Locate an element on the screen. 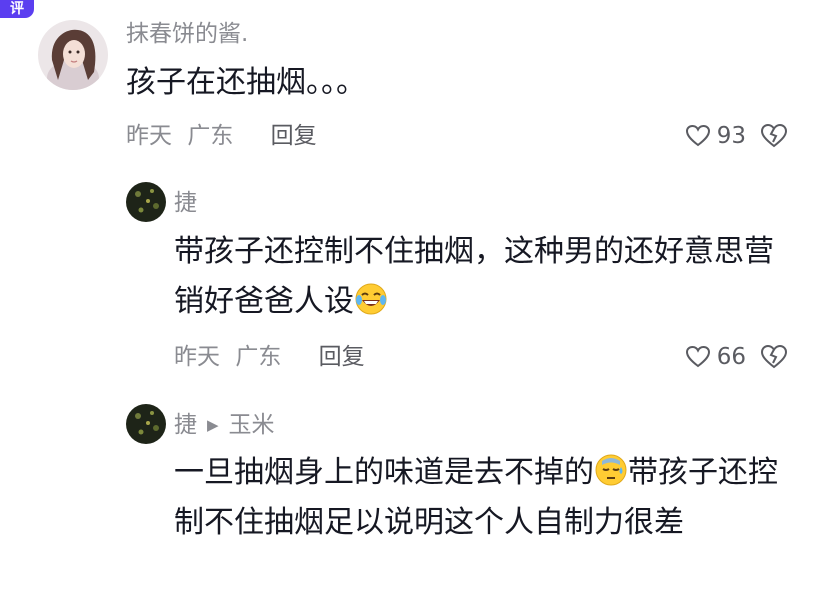  like-button: 93 is located at coordinates (715, 136).